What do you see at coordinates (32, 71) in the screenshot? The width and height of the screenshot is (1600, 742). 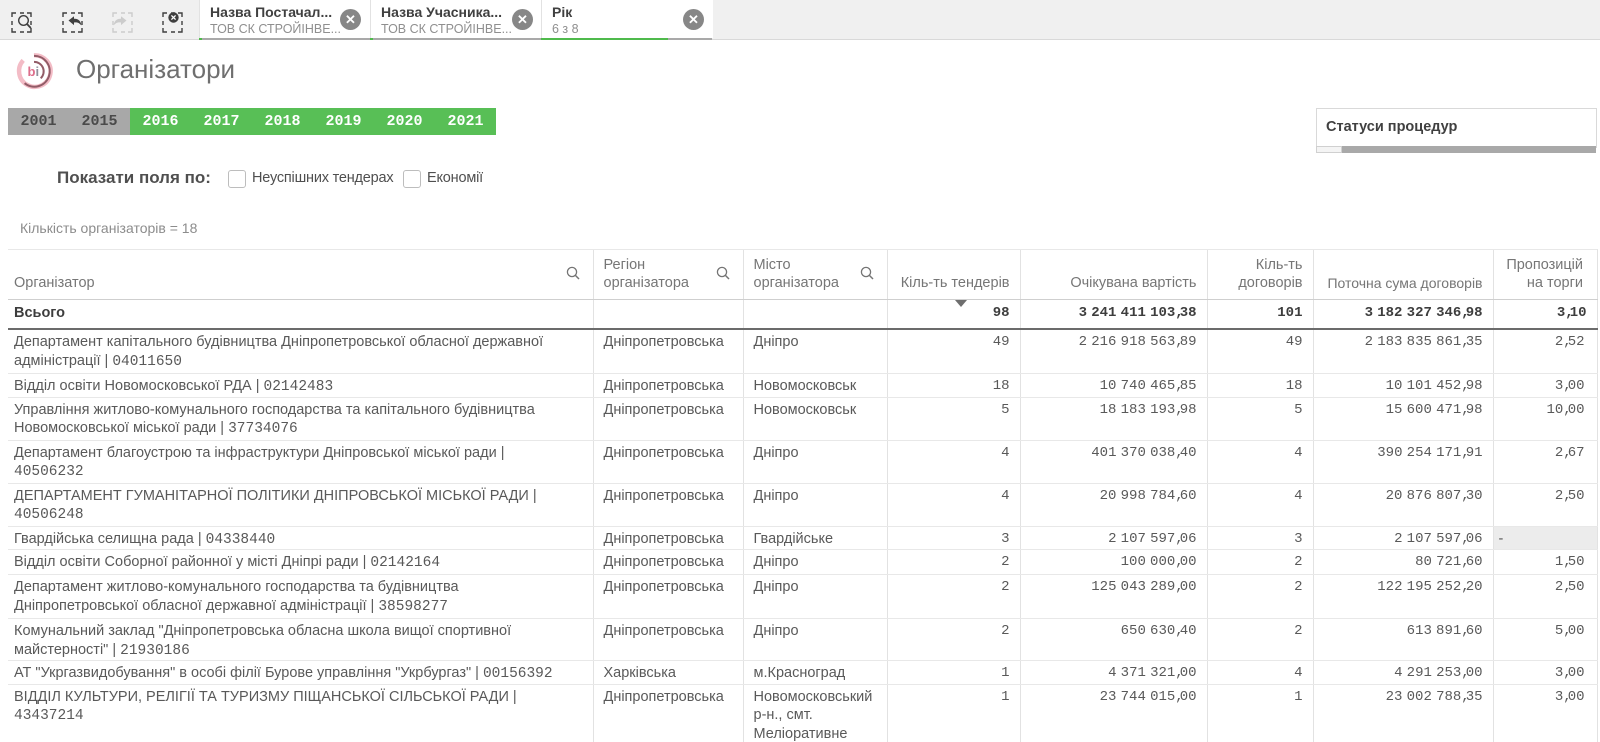 I see `svg-text: b` at bounding box center [32, 71].